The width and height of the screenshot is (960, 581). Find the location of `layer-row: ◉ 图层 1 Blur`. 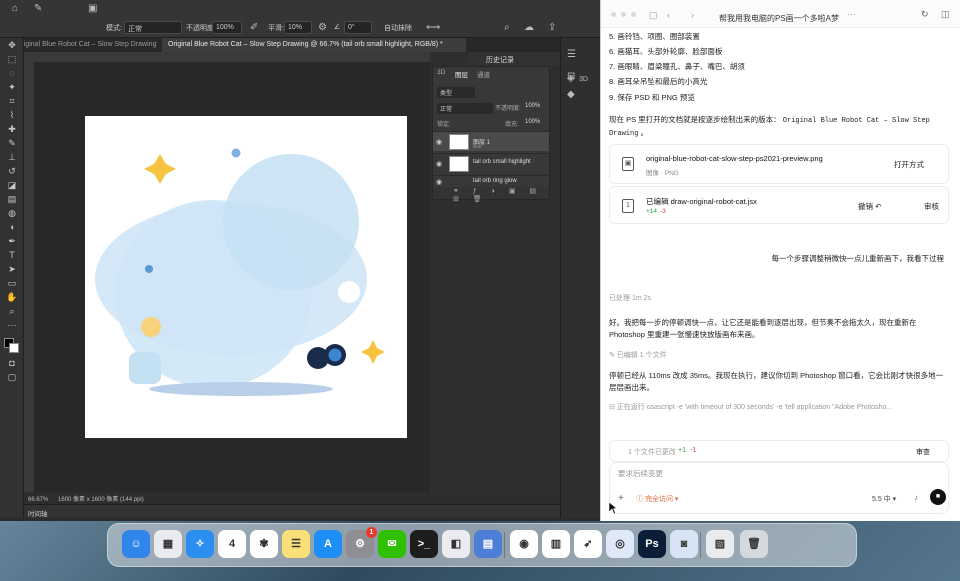

layer-row: ◉ 图层 1 Blur is located at coordinates (491, 141).